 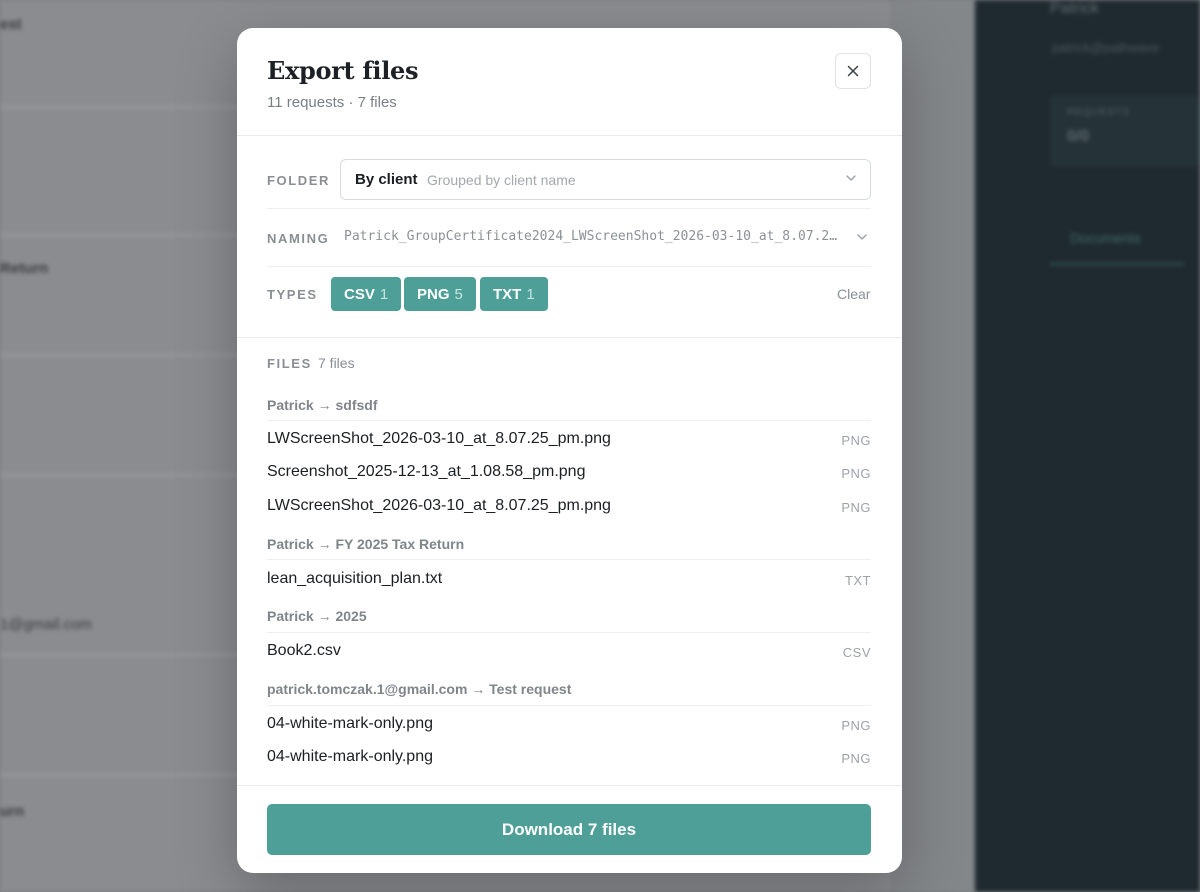 What do you see at coordinates (1074, 8) in the screenshot?
I see `background-sidebar-name: Patrick` at bounding box center [1074, 8].